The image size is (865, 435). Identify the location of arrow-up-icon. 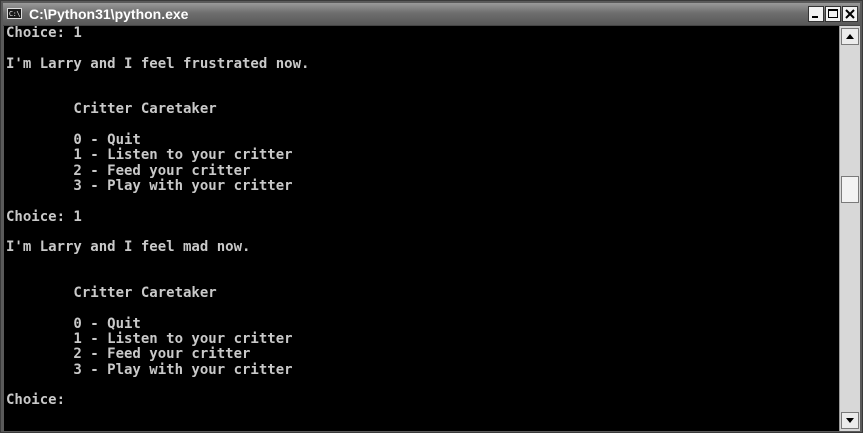
(850, 36).